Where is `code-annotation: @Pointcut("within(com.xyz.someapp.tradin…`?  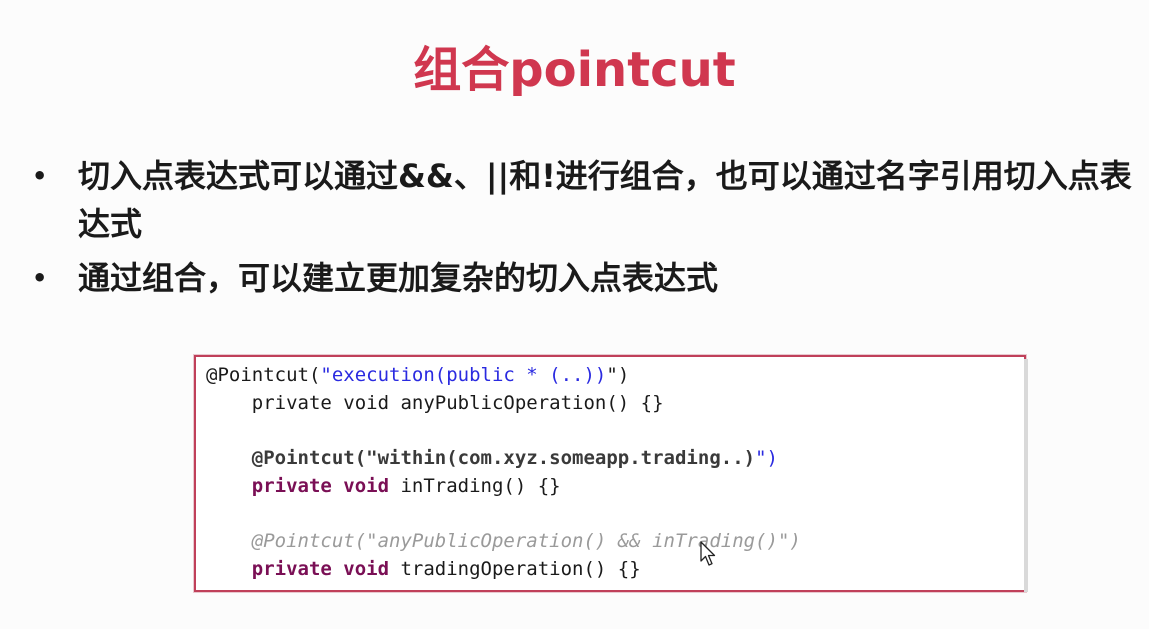
code-annotation: @Pointcut("within(com.xyz.someapp.tradin… is located at coordinates (481, 458).